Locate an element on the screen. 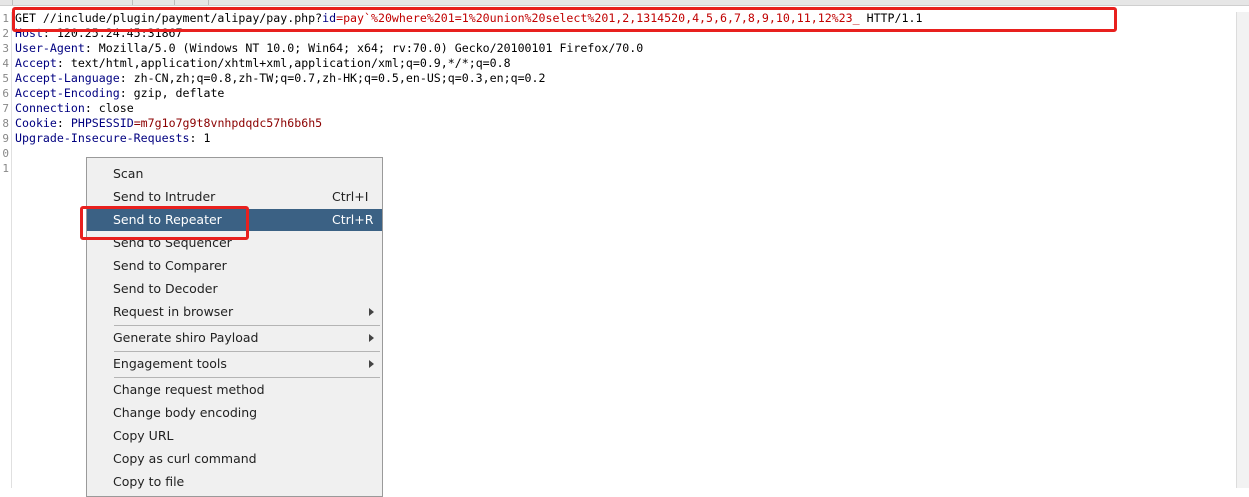 The image size is (1249, 497). menu-item-send-to-decoder: Send to Decoder is located at coordinates (234, 289).